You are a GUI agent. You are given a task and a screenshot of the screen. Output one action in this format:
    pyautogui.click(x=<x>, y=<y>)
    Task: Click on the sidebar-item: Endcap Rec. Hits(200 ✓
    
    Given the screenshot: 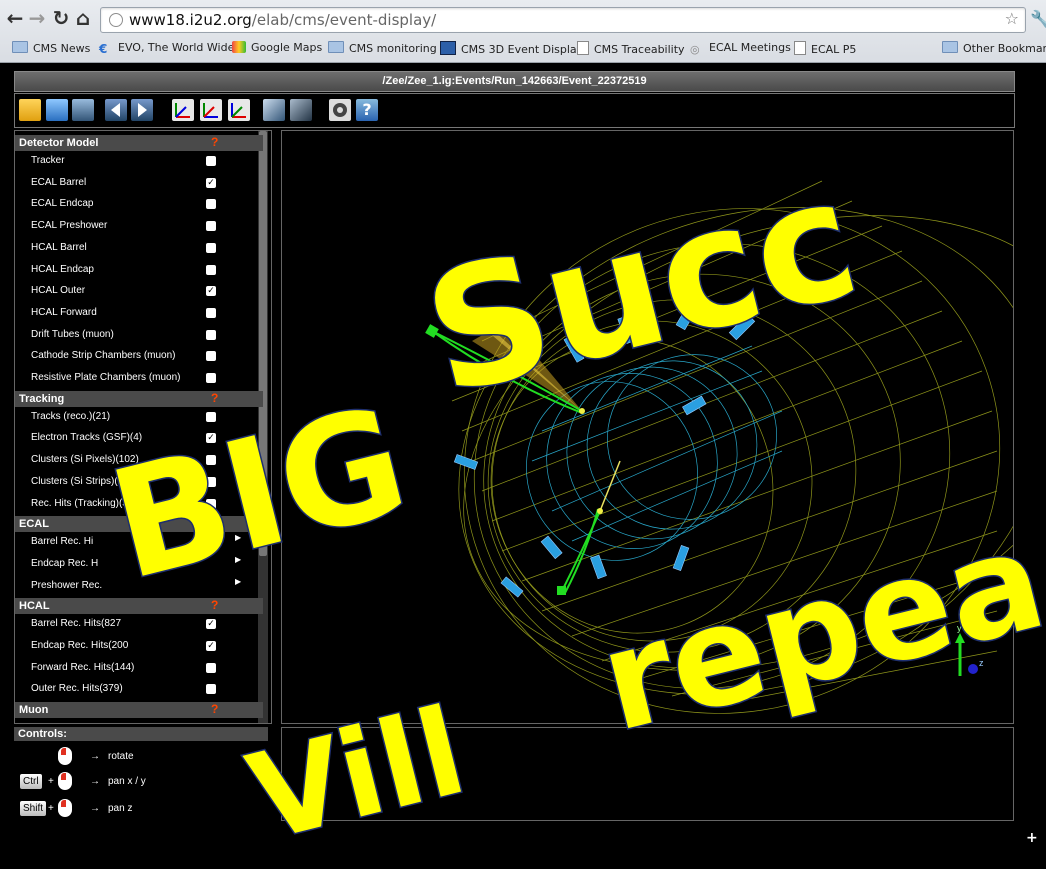 What is the action you would take?
    pyautogui.click(x=139, y=646)
    